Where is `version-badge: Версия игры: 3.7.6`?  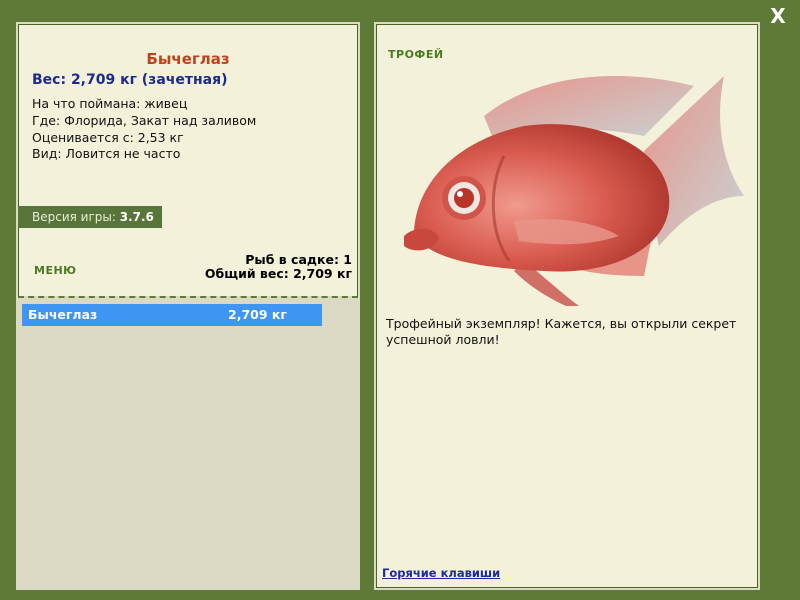
version-badge: Версия игры: 3.7.6 is located at coordinates (90, 217).